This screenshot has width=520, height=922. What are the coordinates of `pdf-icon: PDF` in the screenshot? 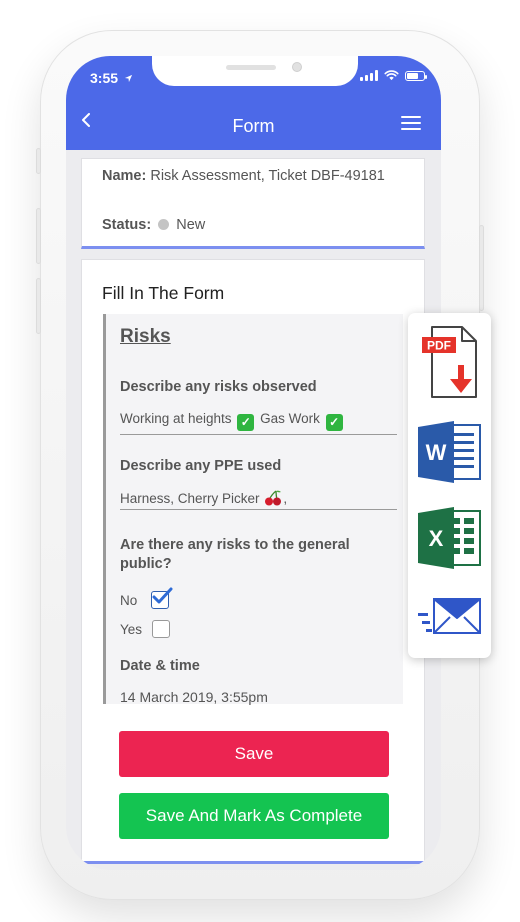 It's located at (449, 362).